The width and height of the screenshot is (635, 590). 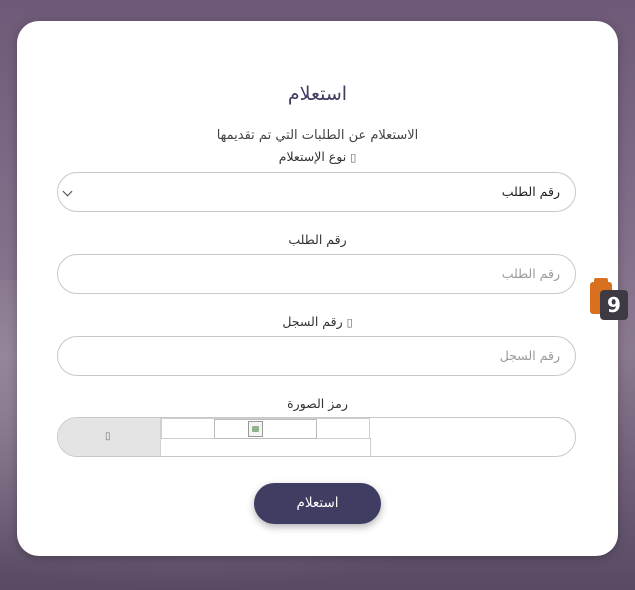 What do you see at coordinates (370, 447) in the screenshot?
I see `captcha-input` at bounding box center [370, 447].